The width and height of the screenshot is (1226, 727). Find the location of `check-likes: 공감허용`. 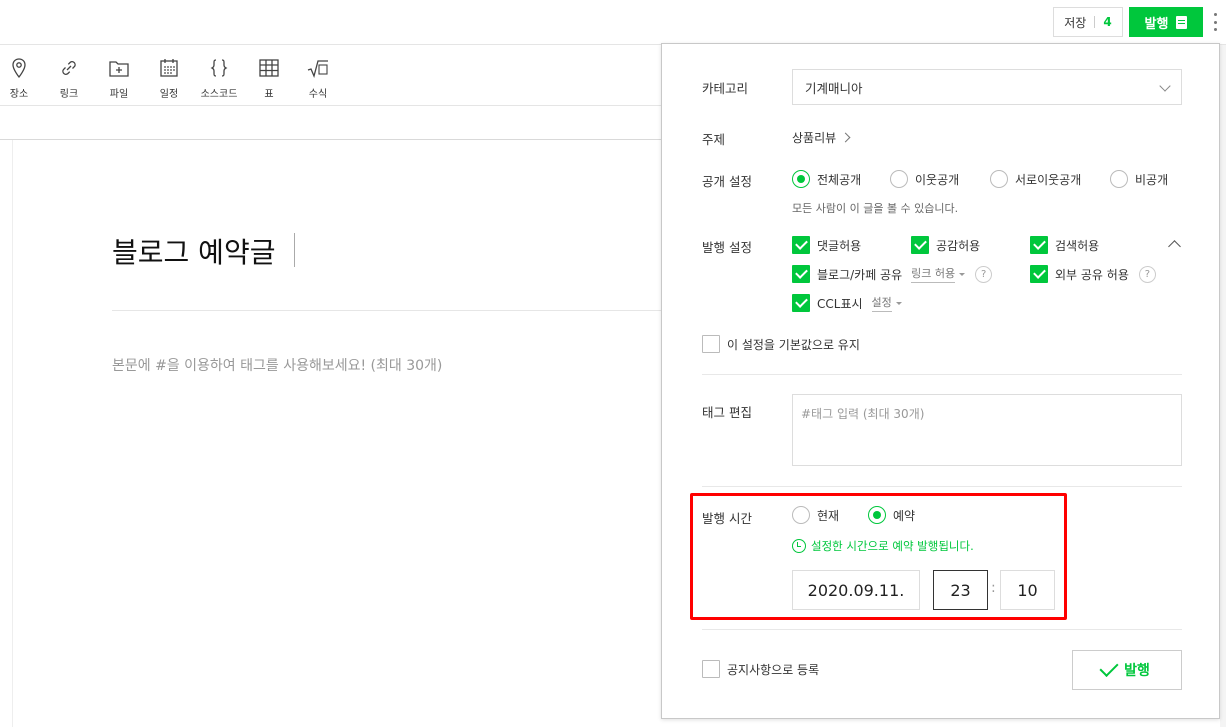

check-likes: 공감허용 is located at coordinates (945, 245).